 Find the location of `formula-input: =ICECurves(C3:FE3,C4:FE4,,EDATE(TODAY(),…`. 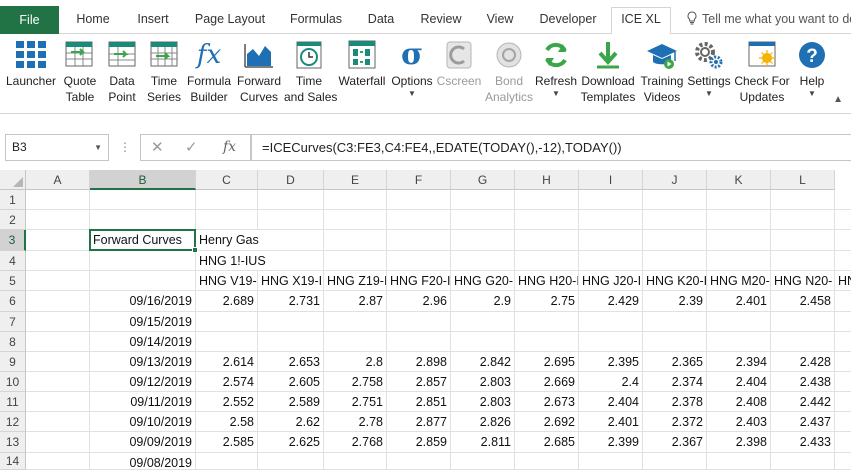

formula-input: =ICECurves(C3:FE3,C4:FE4,,EDATE(TODAY(),… is located at coordinates (551, 147).